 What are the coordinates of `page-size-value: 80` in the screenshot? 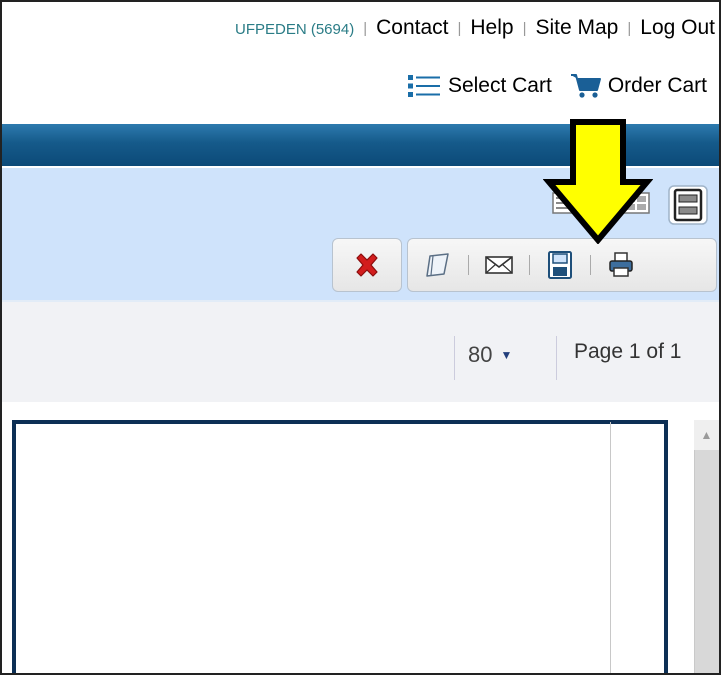 It's located at (480, 354).